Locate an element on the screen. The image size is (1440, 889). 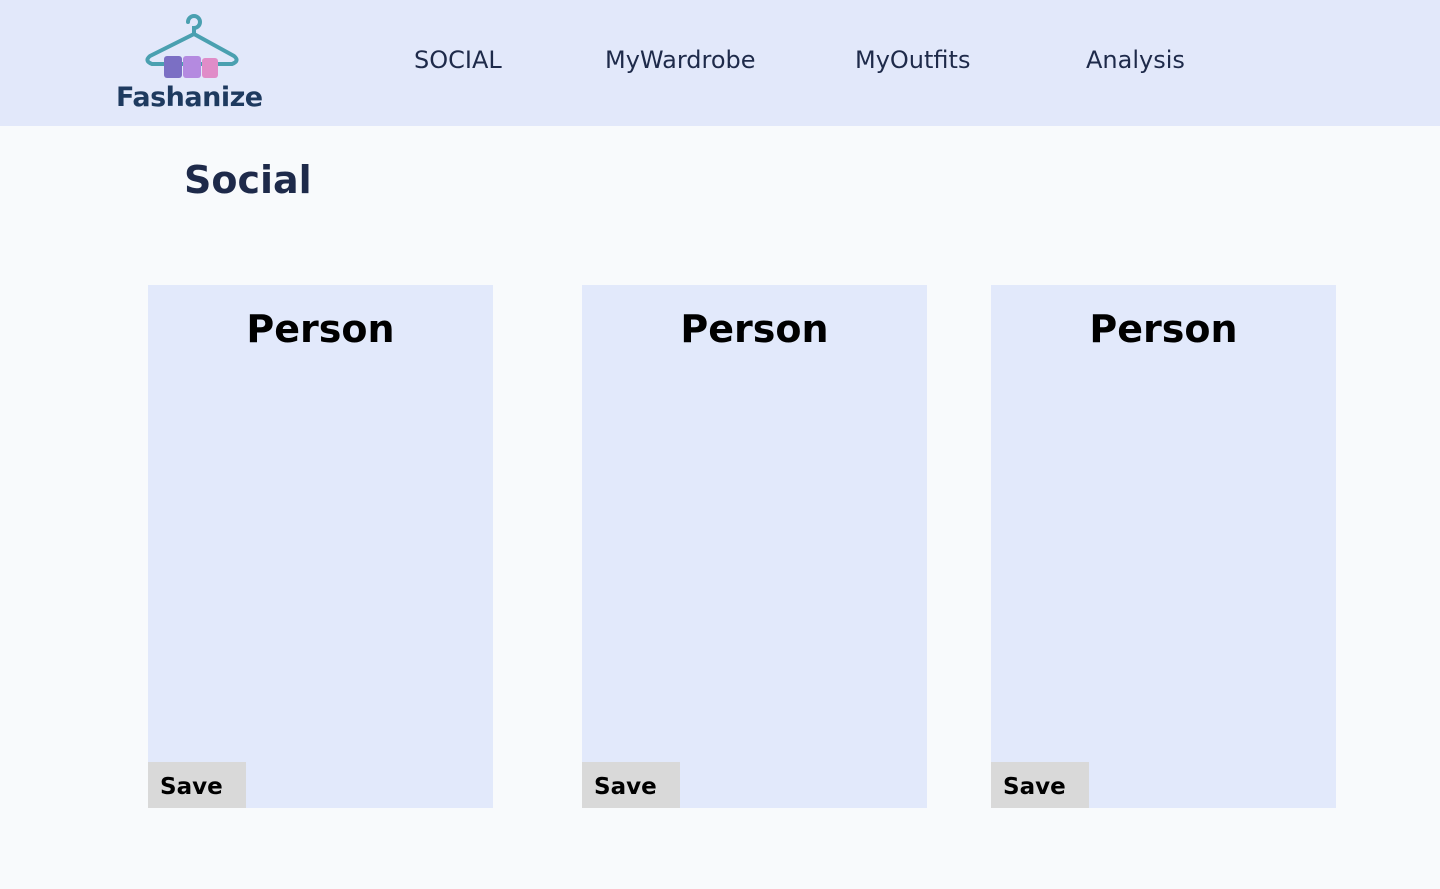
hanger-icon is located at coordinates (192, 46).